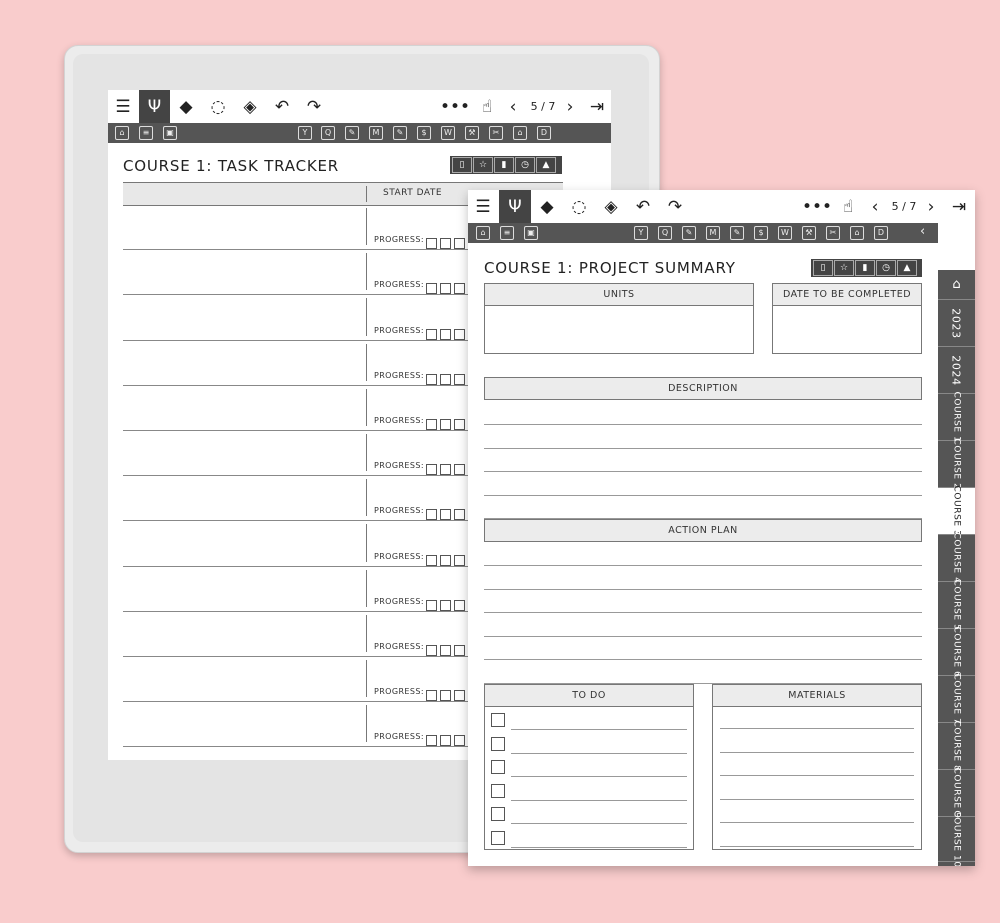 Image resolution: width=1000 pixels, height=923 pixels. What do you see at coordinates (956, 370) in the screenshot?
I see `side-tab-2024: 2024` at bounding box center [956, 370].